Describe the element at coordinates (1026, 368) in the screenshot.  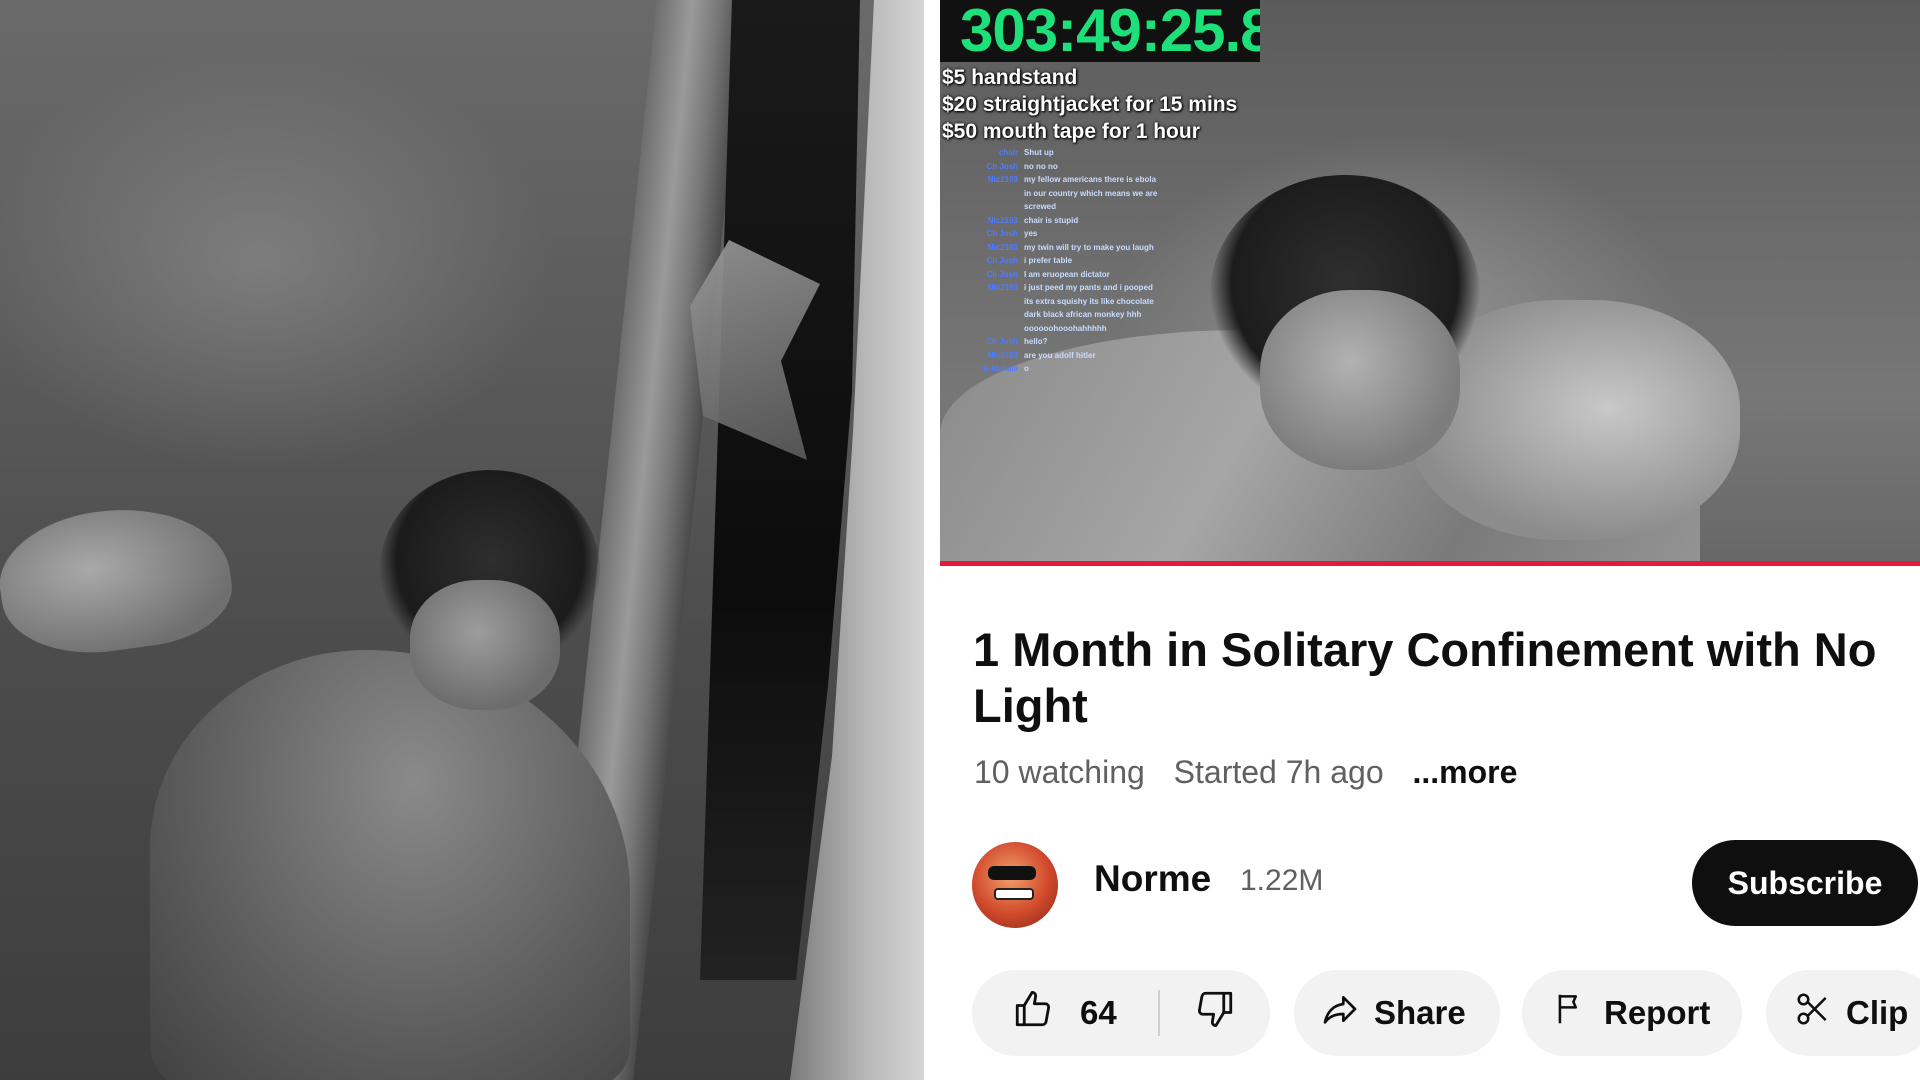
I see `chat-text: o` at that location.